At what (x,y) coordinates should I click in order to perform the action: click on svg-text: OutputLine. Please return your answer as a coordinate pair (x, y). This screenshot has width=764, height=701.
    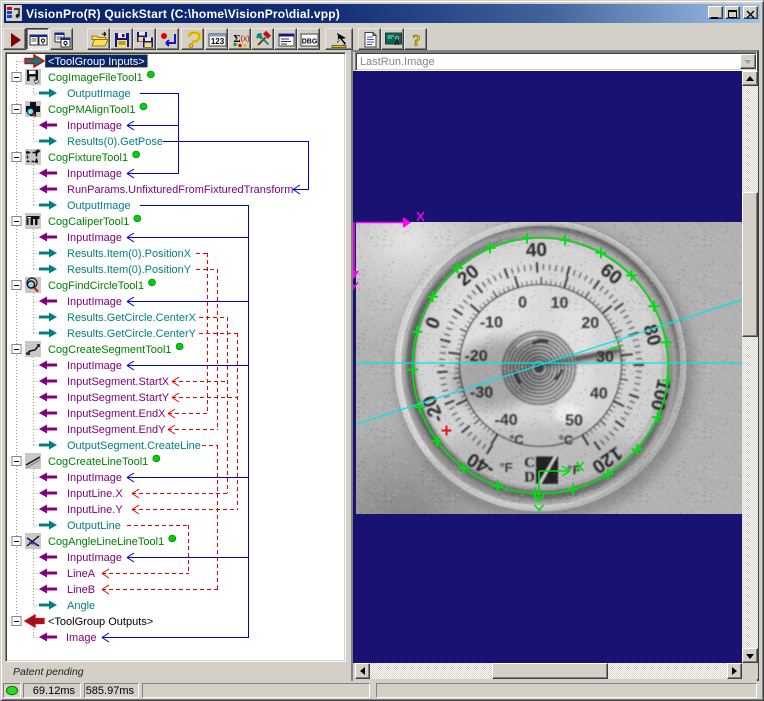
    Looking at the image, I should click on (94, 526).